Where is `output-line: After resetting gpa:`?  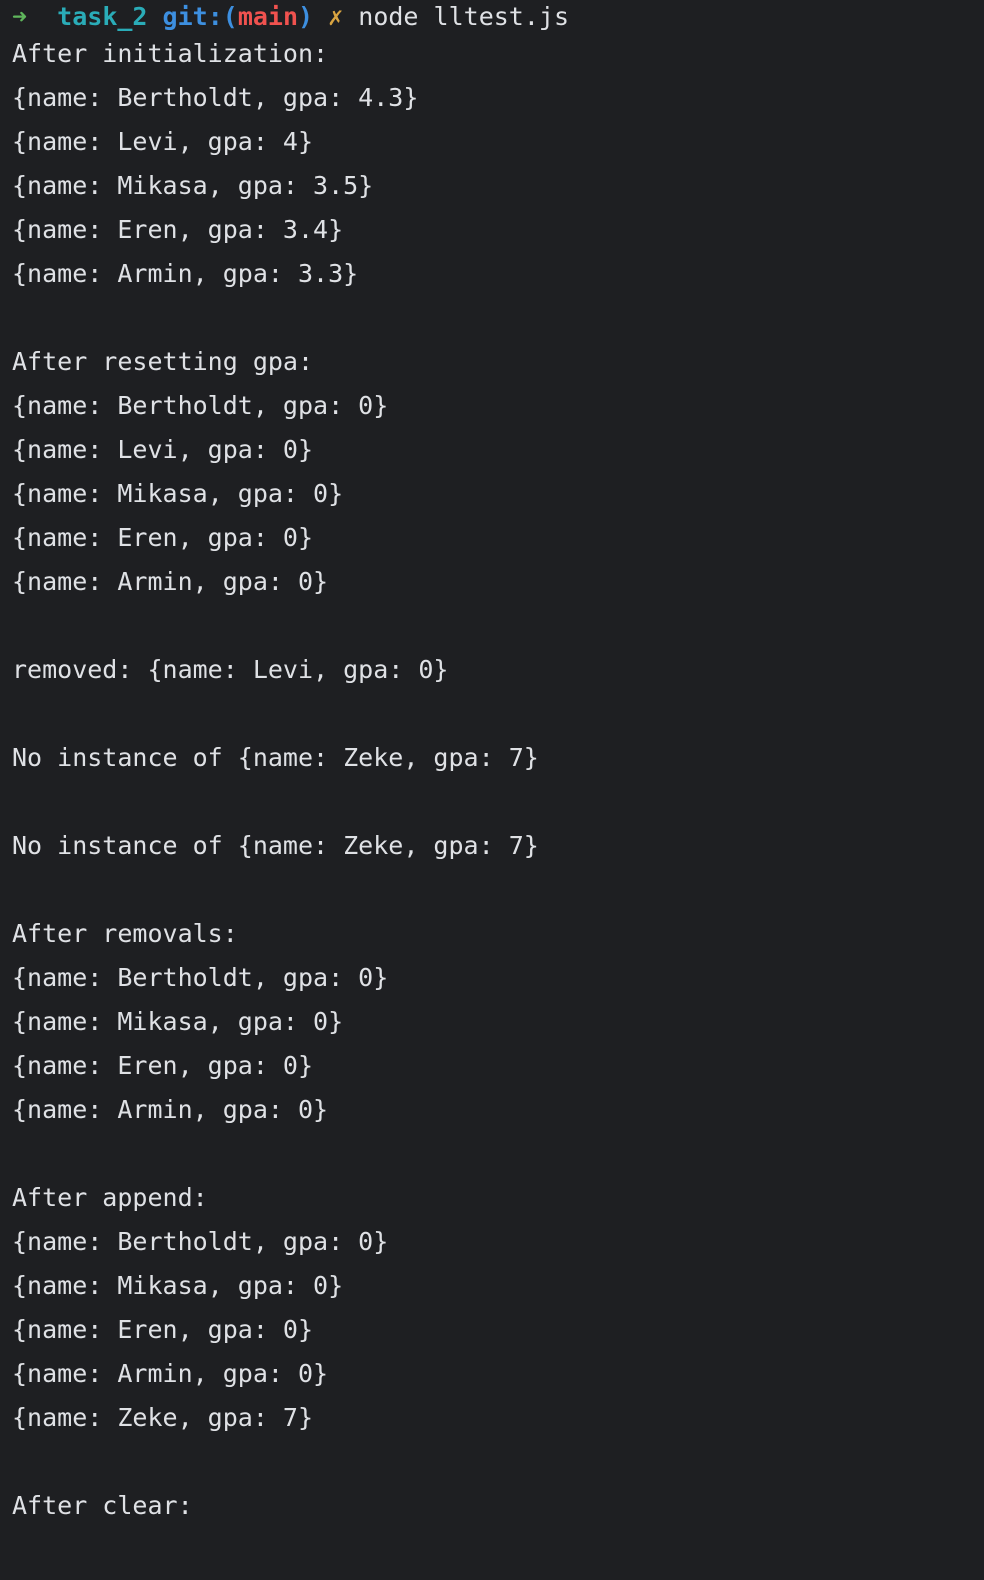
output-line: After resetting gpa: is located at coordinates (163, 361).